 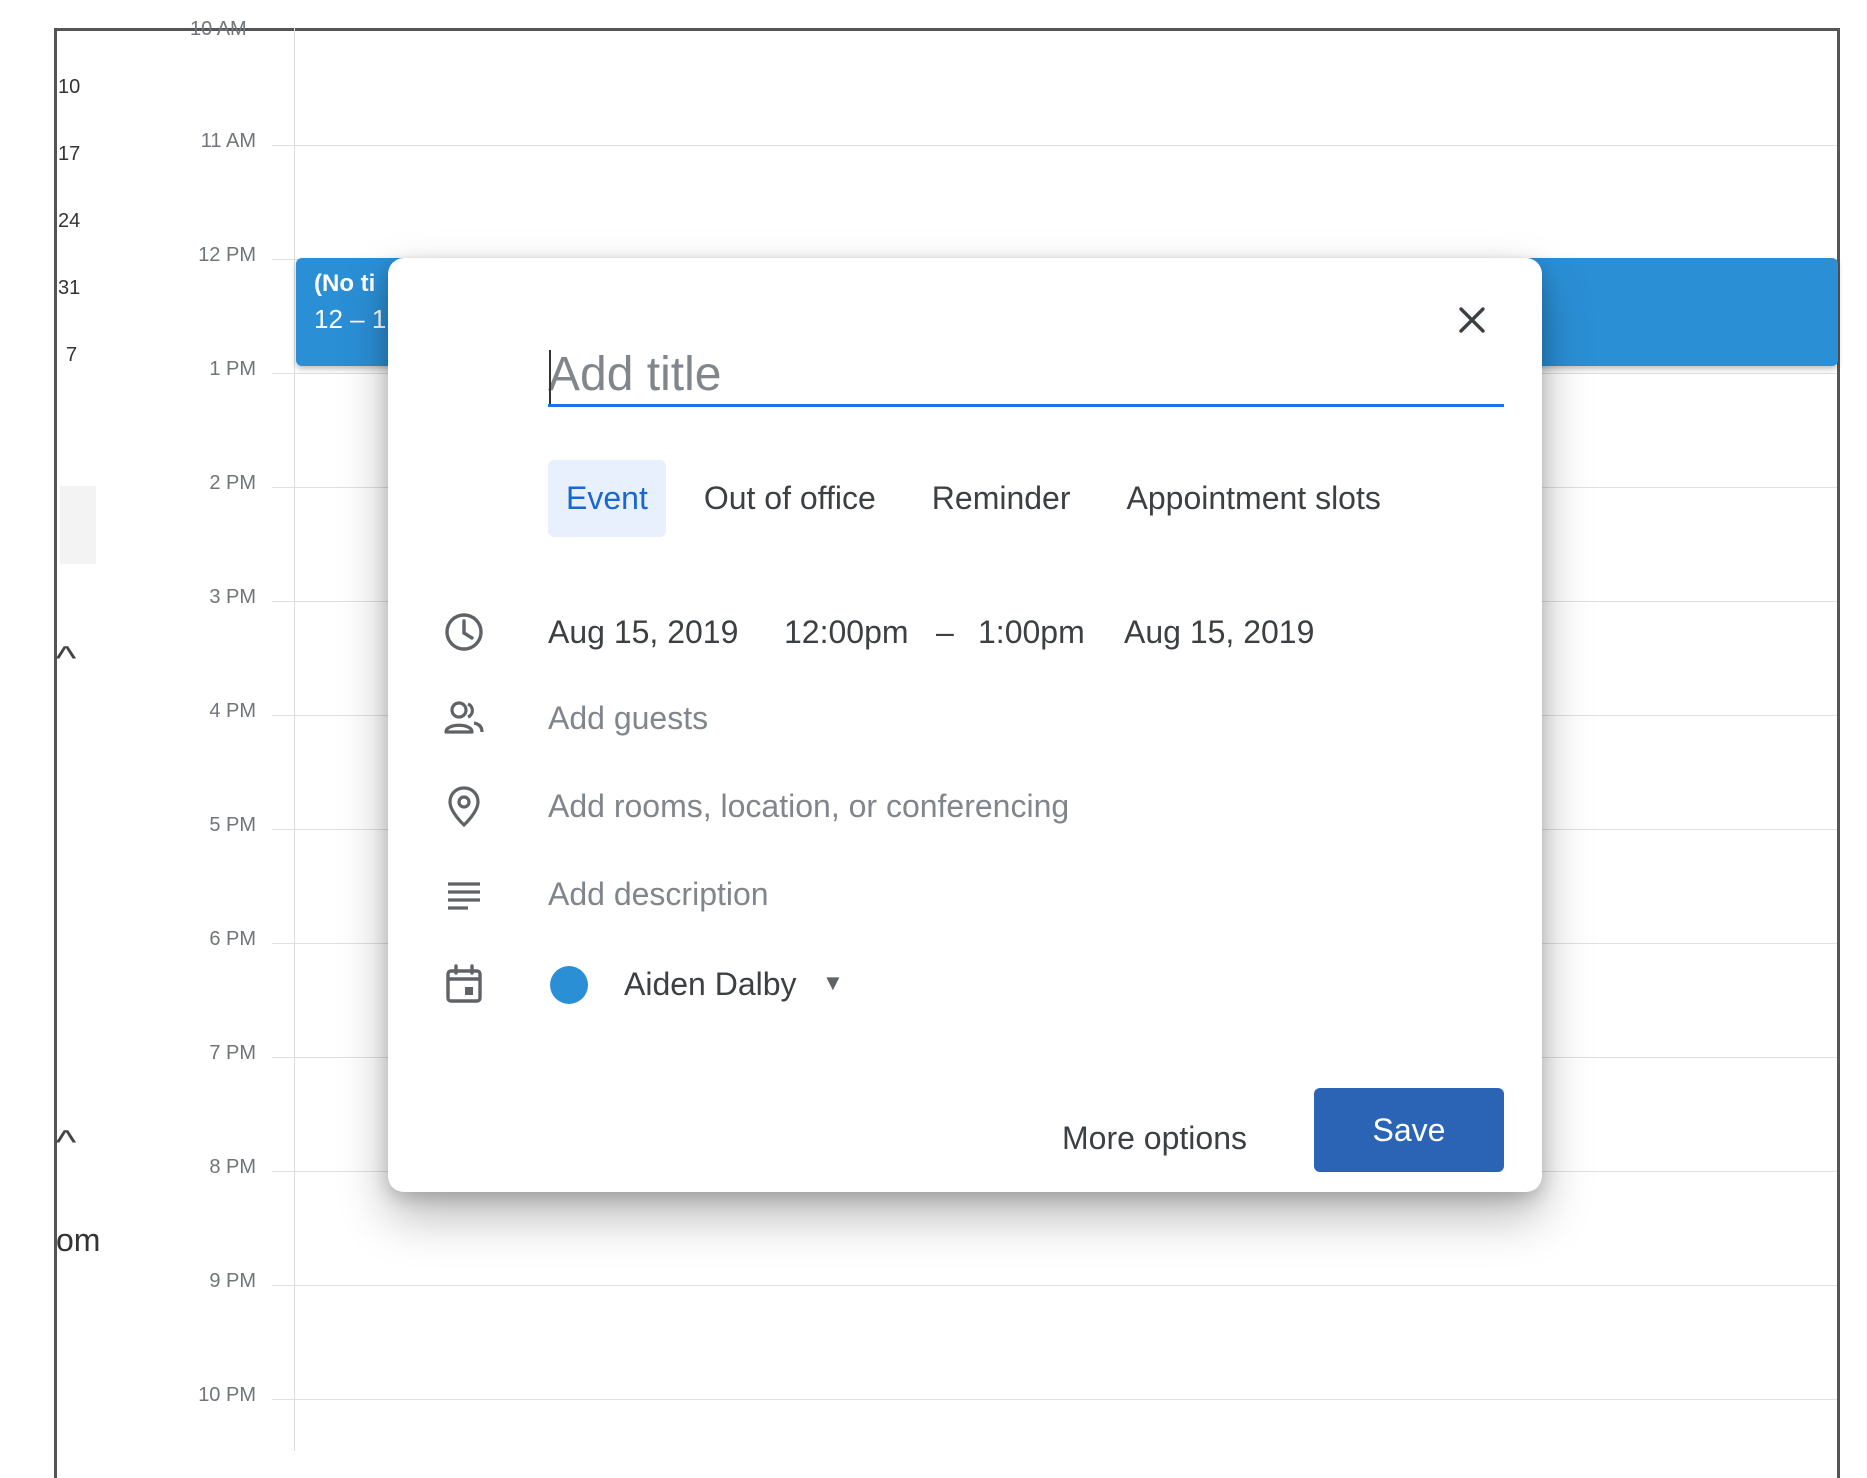 I want to click on start-date: Aug 15, 2019, so click(x=643, y=632).